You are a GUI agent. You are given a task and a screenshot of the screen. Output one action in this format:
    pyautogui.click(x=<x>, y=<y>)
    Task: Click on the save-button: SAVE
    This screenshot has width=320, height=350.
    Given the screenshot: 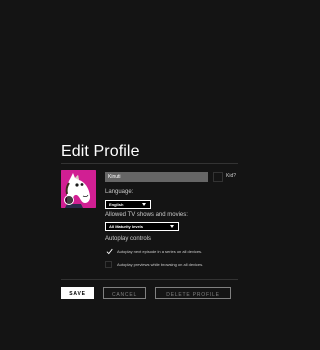 What is the action you would take?
    pyautogui.click(x=77, y=293)
    